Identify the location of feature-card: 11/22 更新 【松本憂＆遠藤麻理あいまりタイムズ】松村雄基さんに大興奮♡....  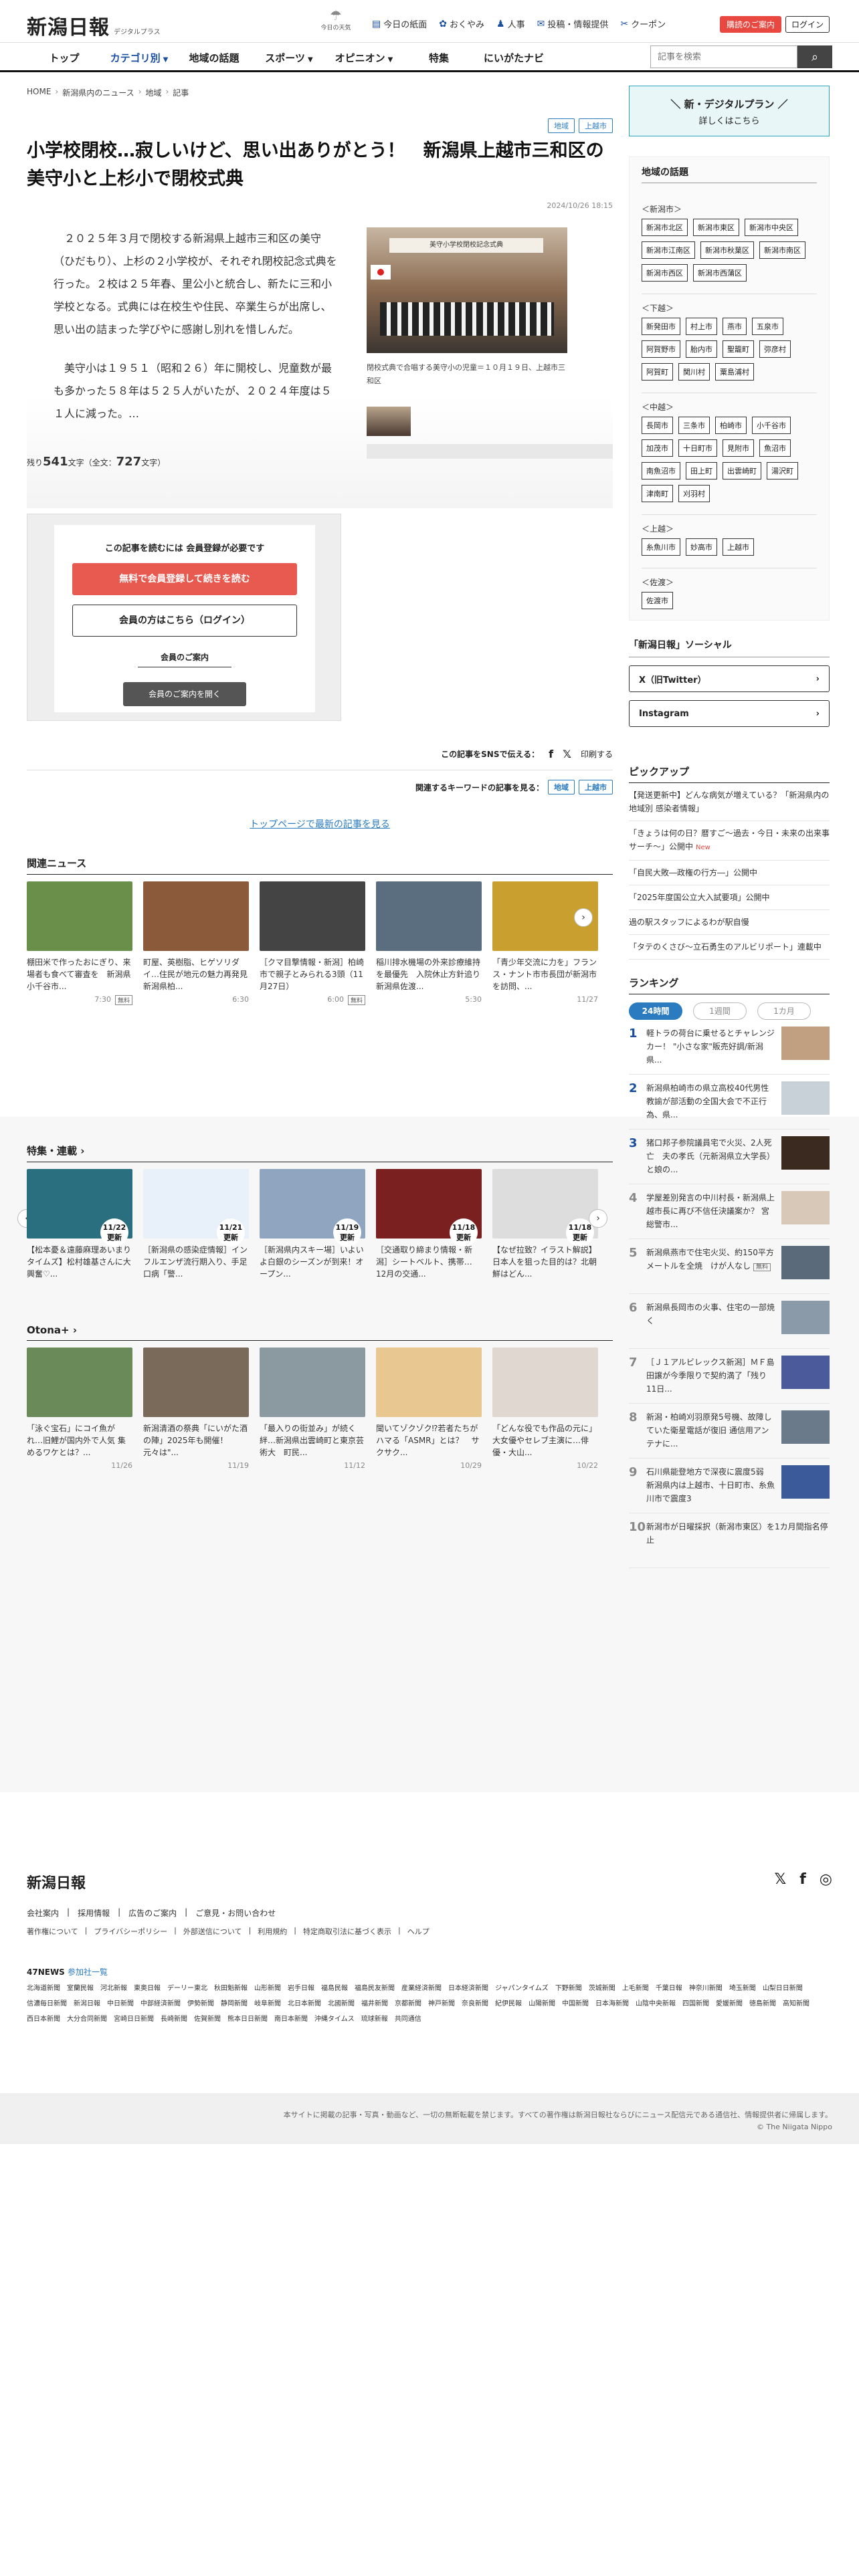
(79, 1224).